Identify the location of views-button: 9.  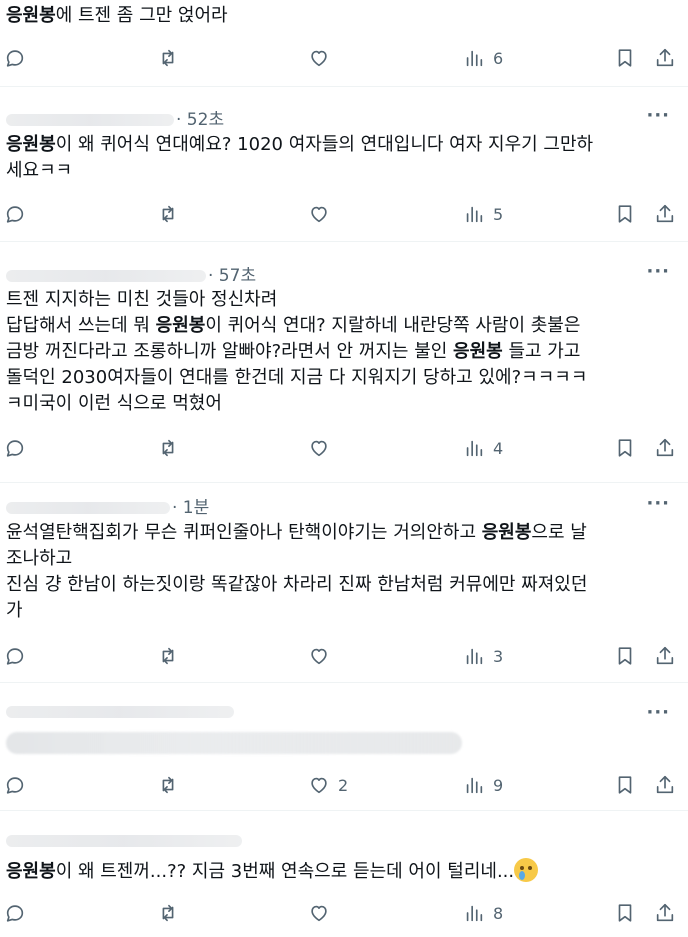
(483, 785).